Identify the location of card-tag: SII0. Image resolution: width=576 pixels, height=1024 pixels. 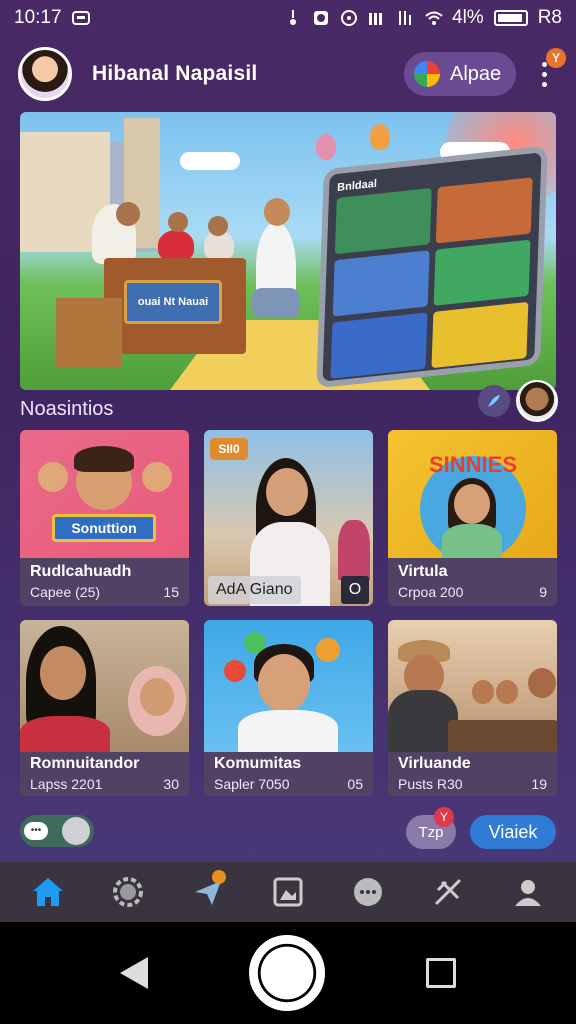
(229, 449).